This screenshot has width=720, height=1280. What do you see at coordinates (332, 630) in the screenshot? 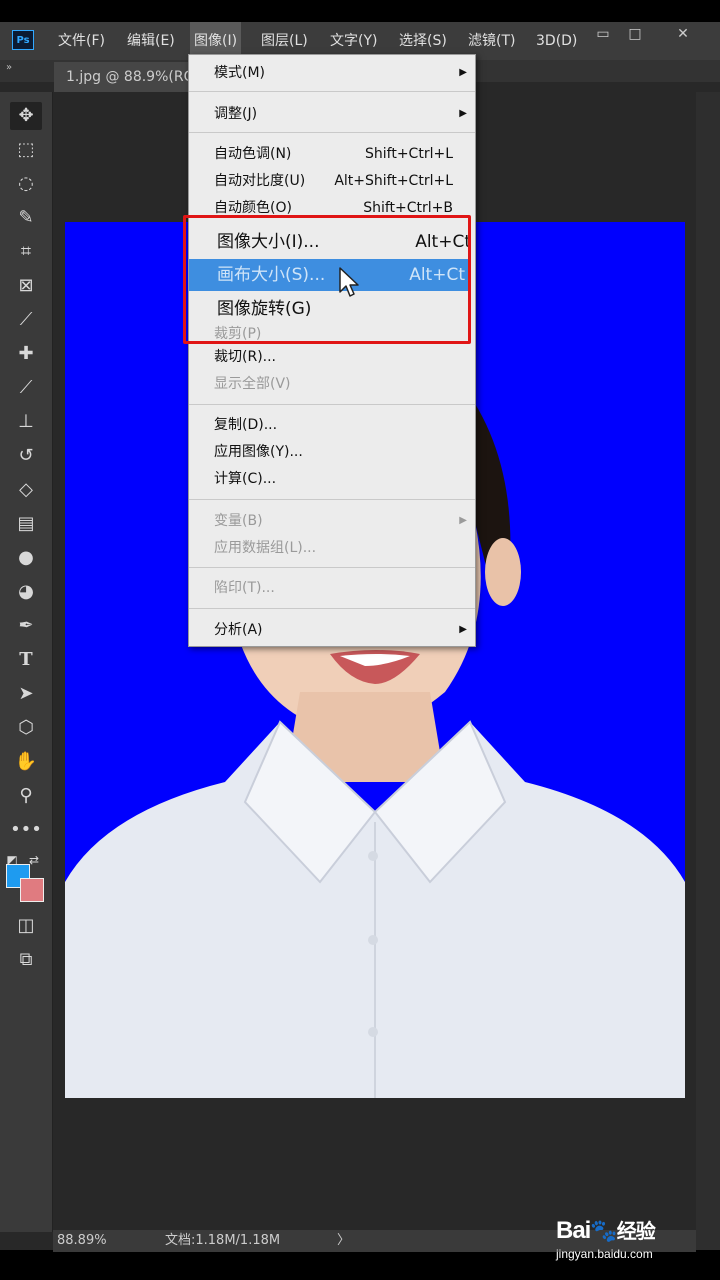
I see `menu-item-analysis: 分析(A) ▶` at bounding box center [332, 630].